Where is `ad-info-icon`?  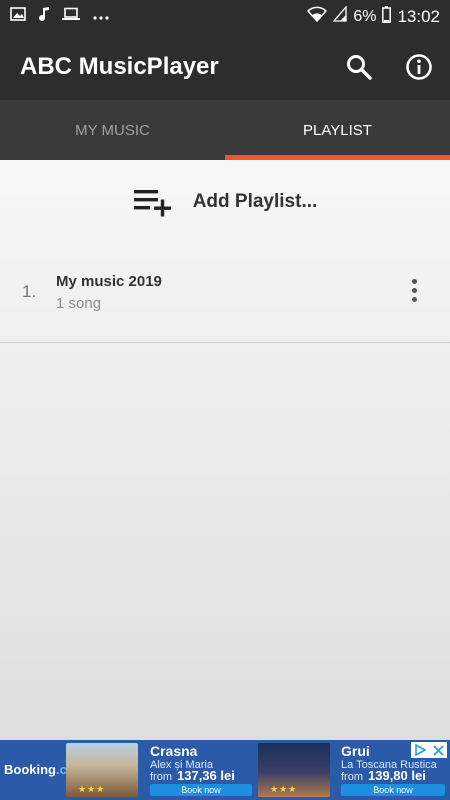
ad-info-icon is located at coordinates (421, 750).